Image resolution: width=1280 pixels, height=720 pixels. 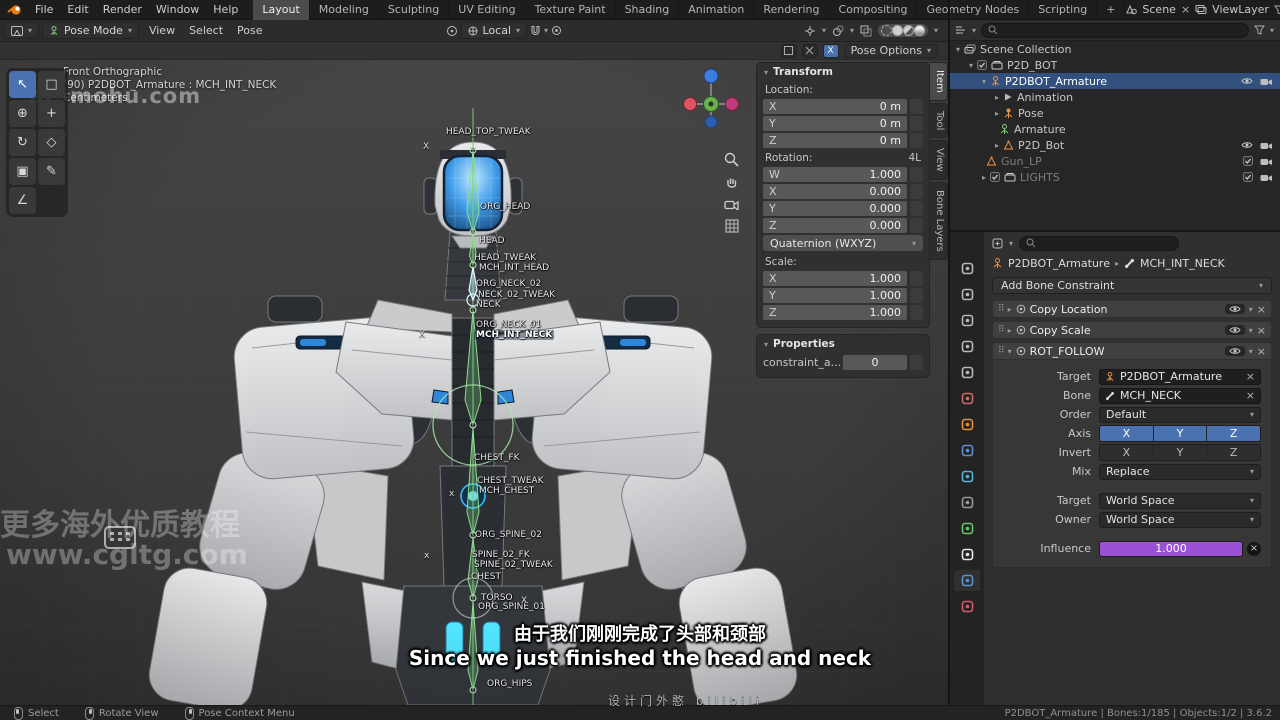 I want to click on workspace-tab-animation: Animation, so click(x=717, y=10).